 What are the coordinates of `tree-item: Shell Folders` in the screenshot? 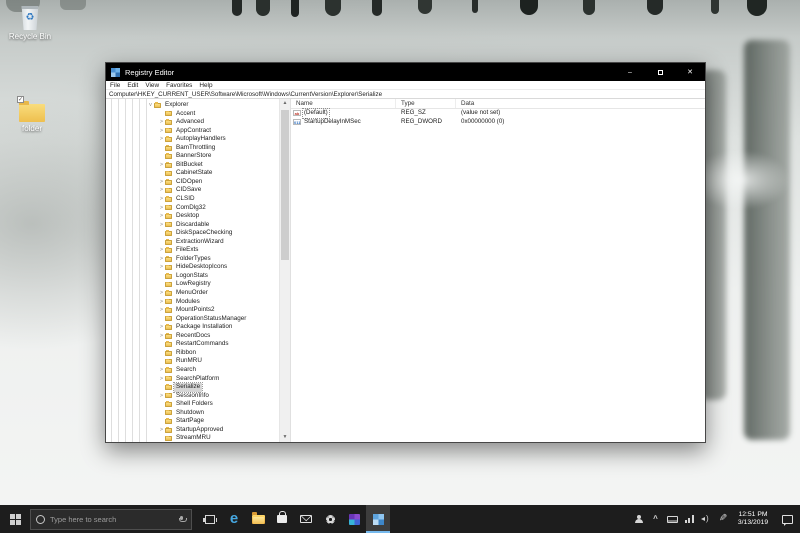 It's located at (192, 404).